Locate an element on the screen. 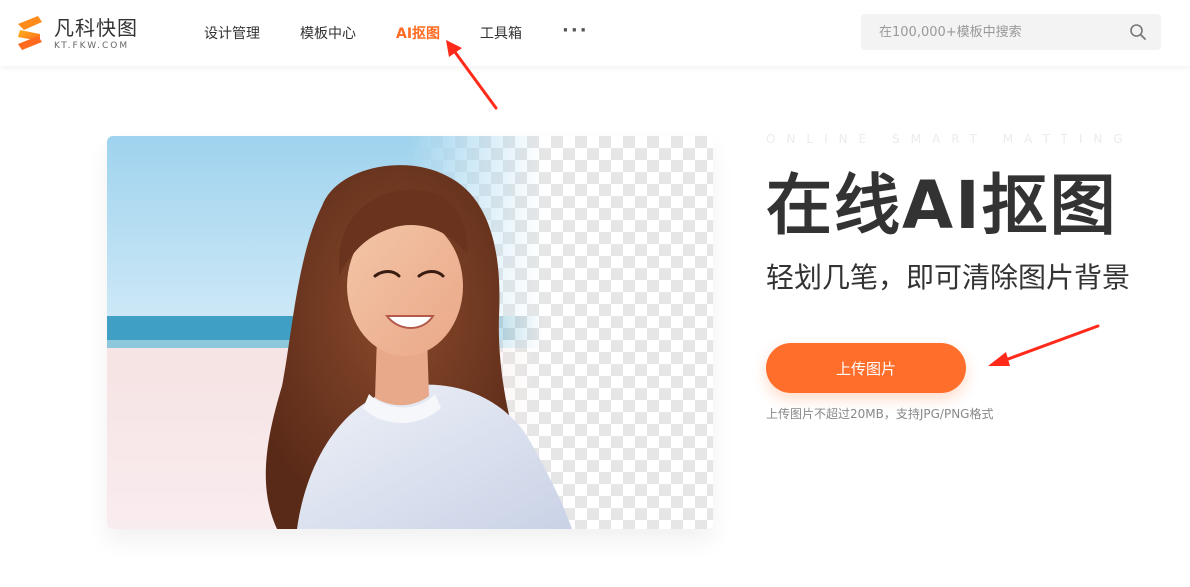 The height and width of the screenshot is (587, 1190). search-box is located at coordinates (1011, 32).